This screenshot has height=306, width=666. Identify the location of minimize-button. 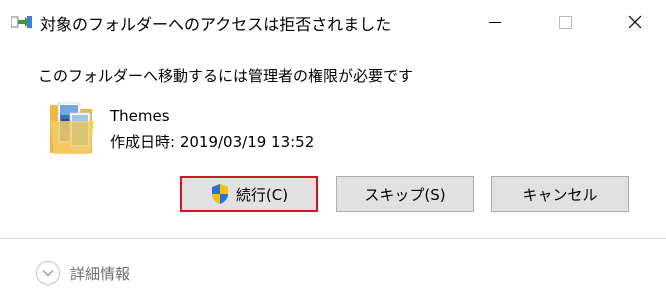
(495, 22).